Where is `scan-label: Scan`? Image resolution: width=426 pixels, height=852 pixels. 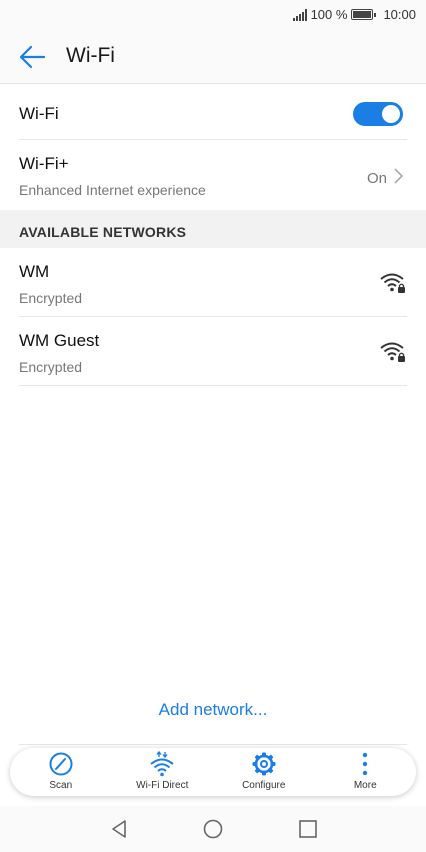
scan-label: Scan is located at coordinates (61, 785).